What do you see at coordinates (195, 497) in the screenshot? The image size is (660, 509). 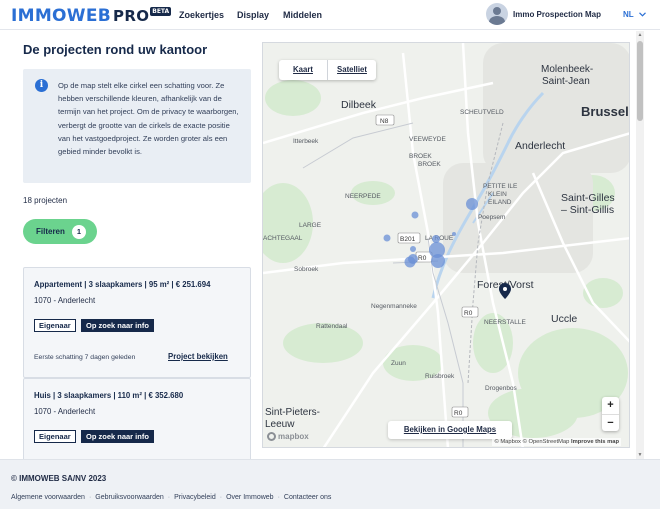 I see `footer-link-privacy: Privacybeleid` at bounding box center [195, 497].